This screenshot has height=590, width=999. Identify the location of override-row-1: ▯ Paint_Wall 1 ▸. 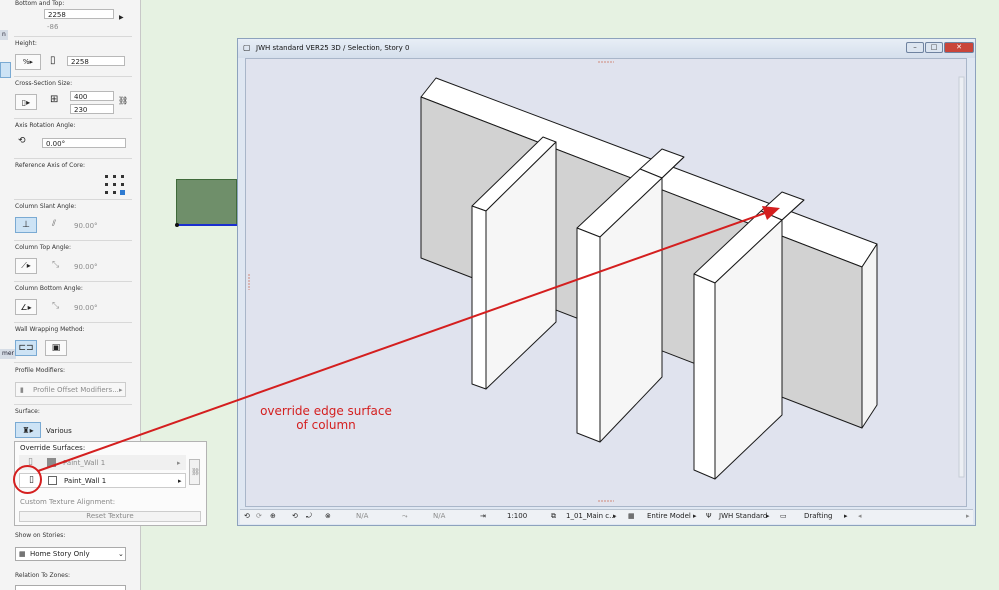
(102, 462).